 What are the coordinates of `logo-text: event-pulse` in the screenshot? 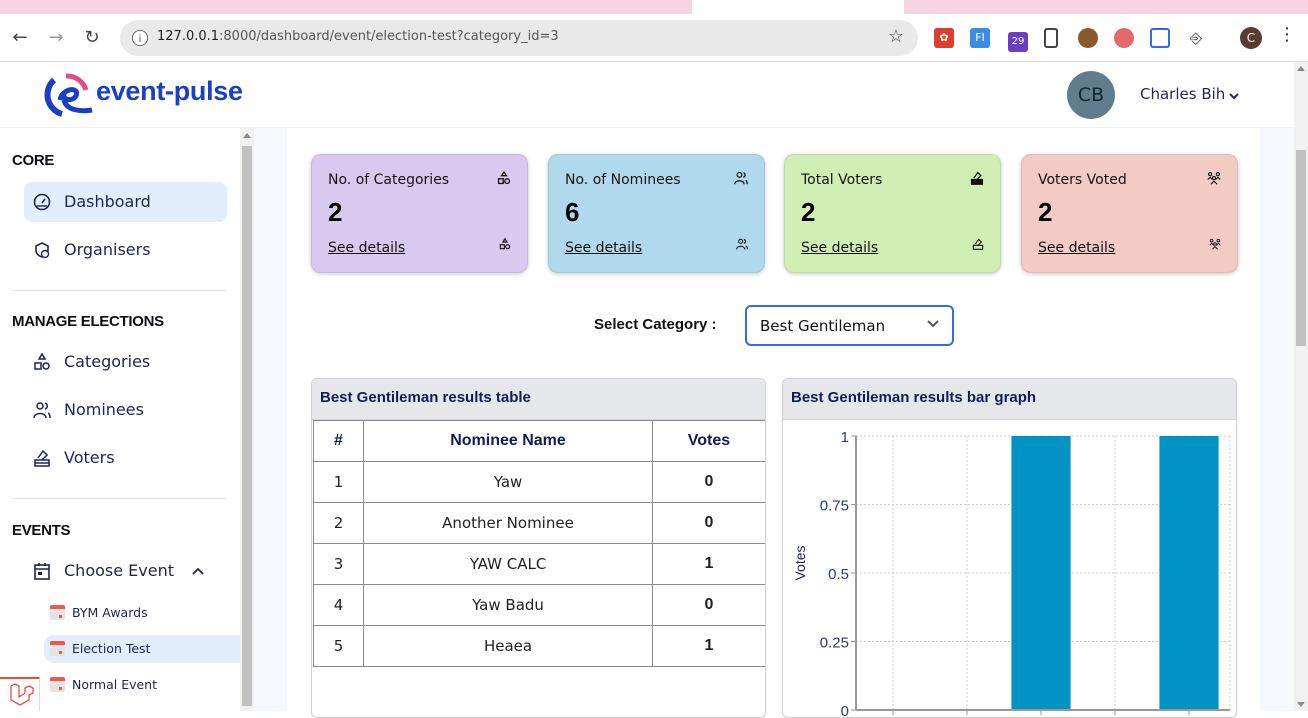 It's located at (169, 91).